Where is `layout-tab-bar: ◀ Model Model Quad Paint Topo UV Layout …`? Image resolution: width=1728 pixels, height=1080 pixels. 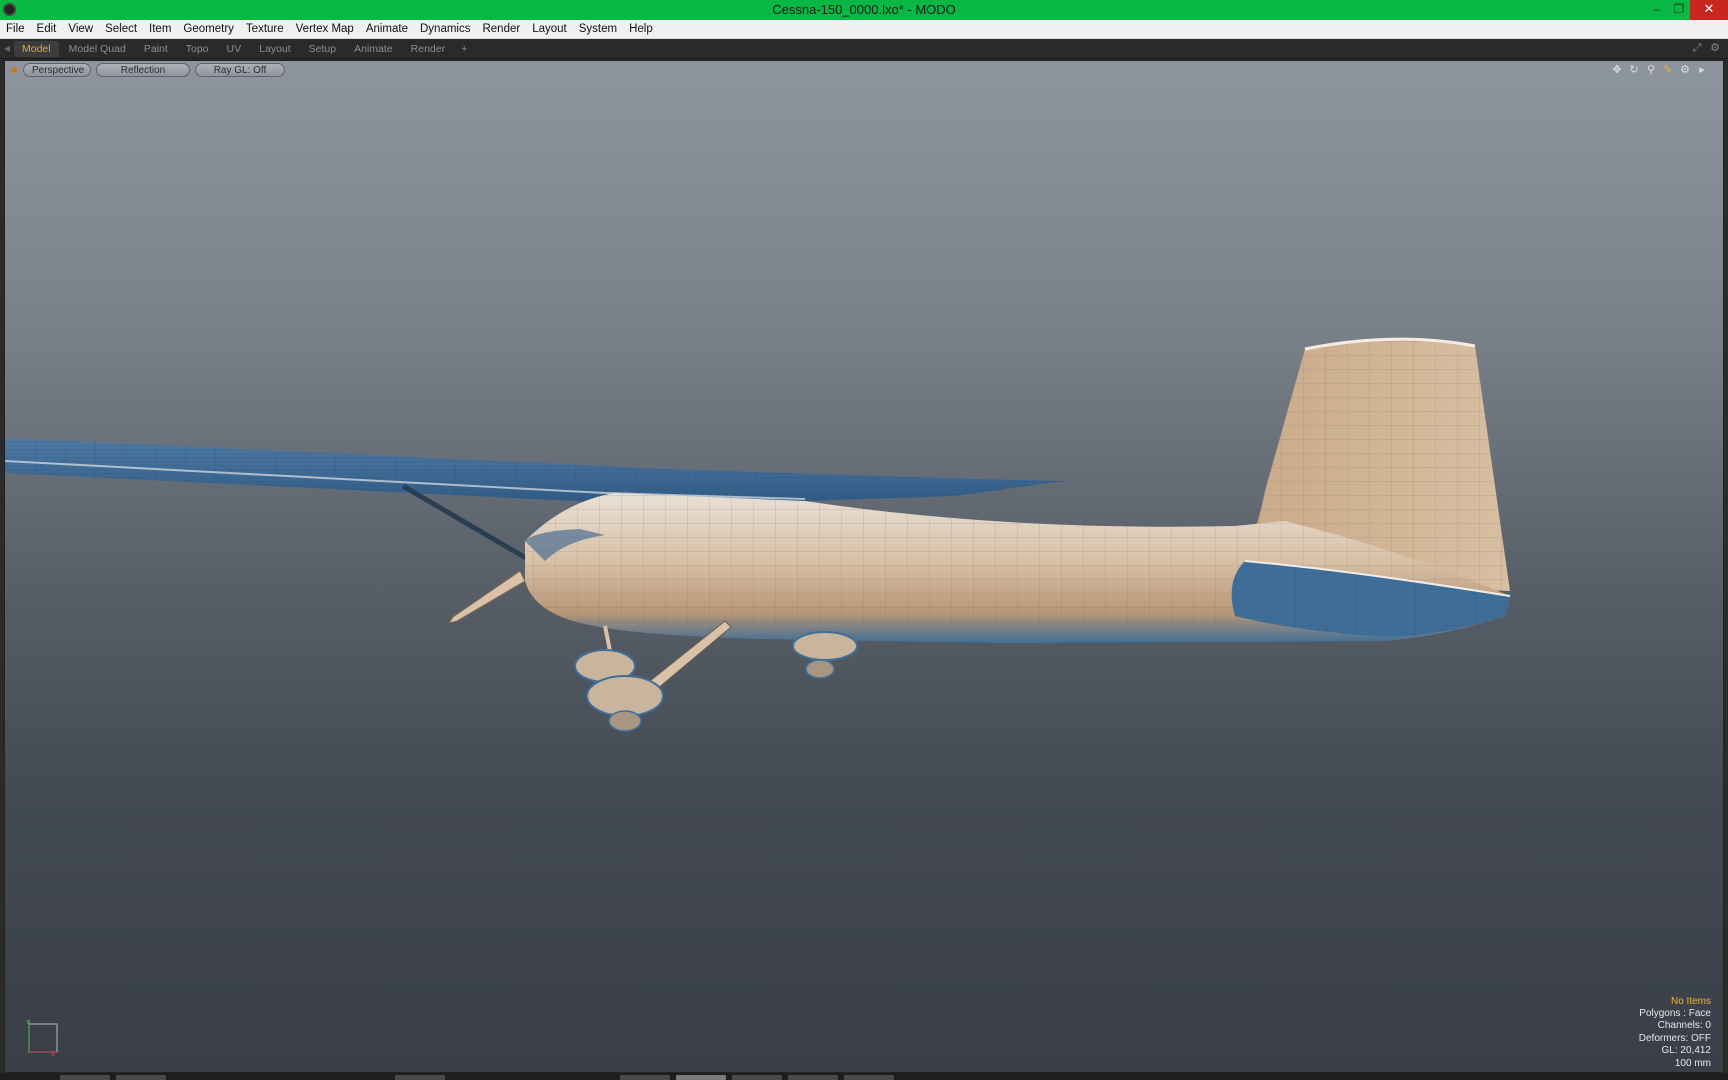 layout-tab-bar: ◀ Model Model Quad Paint Topo UV Layout … is located at coordinates (864, 49).